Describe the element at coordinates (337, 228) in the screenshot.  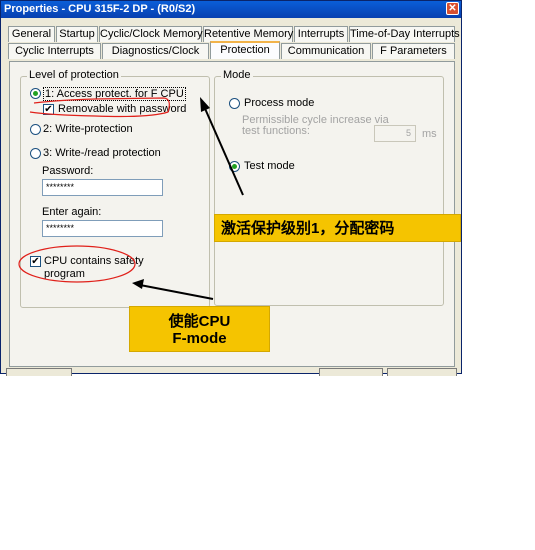
I see `annotation-box-protection-level: 激活保护级别1，分配密码` at that location.